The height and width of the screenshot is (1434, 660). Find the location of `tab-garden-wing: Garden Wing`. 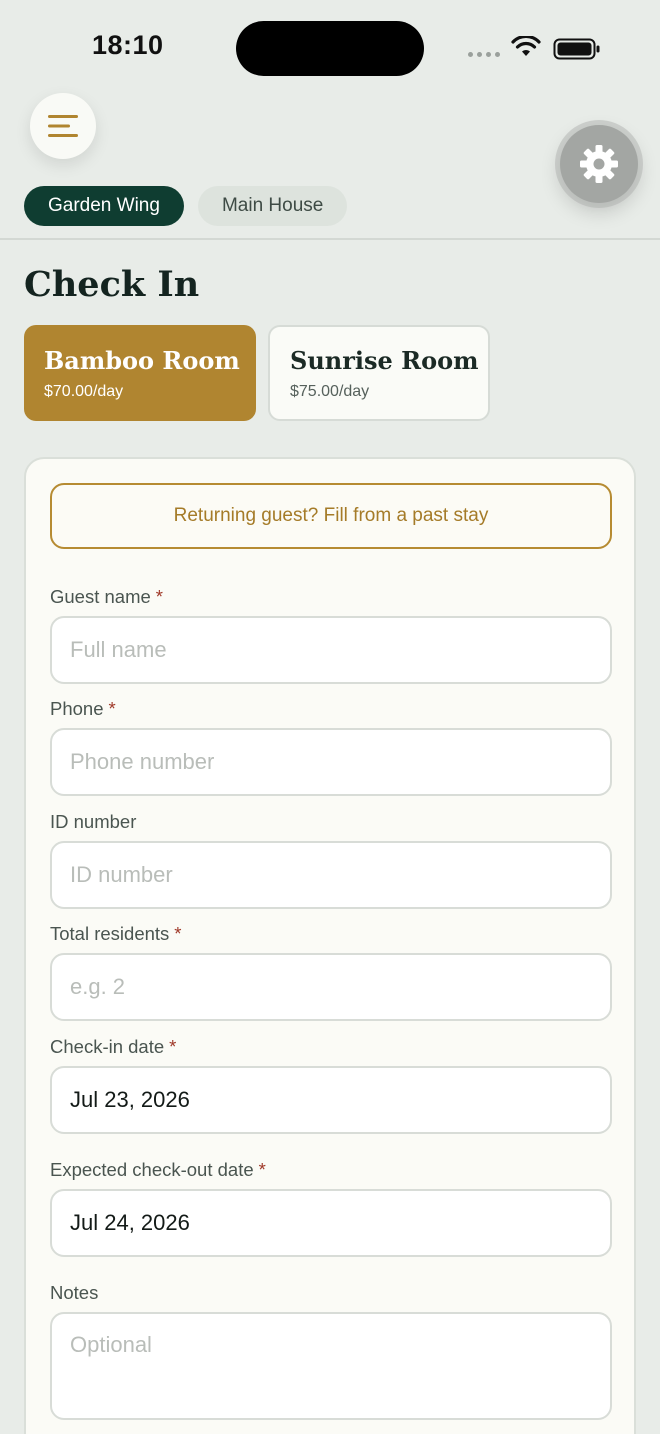

tab-garden-wing: Garden Wing is located at coordinates (104, 206).